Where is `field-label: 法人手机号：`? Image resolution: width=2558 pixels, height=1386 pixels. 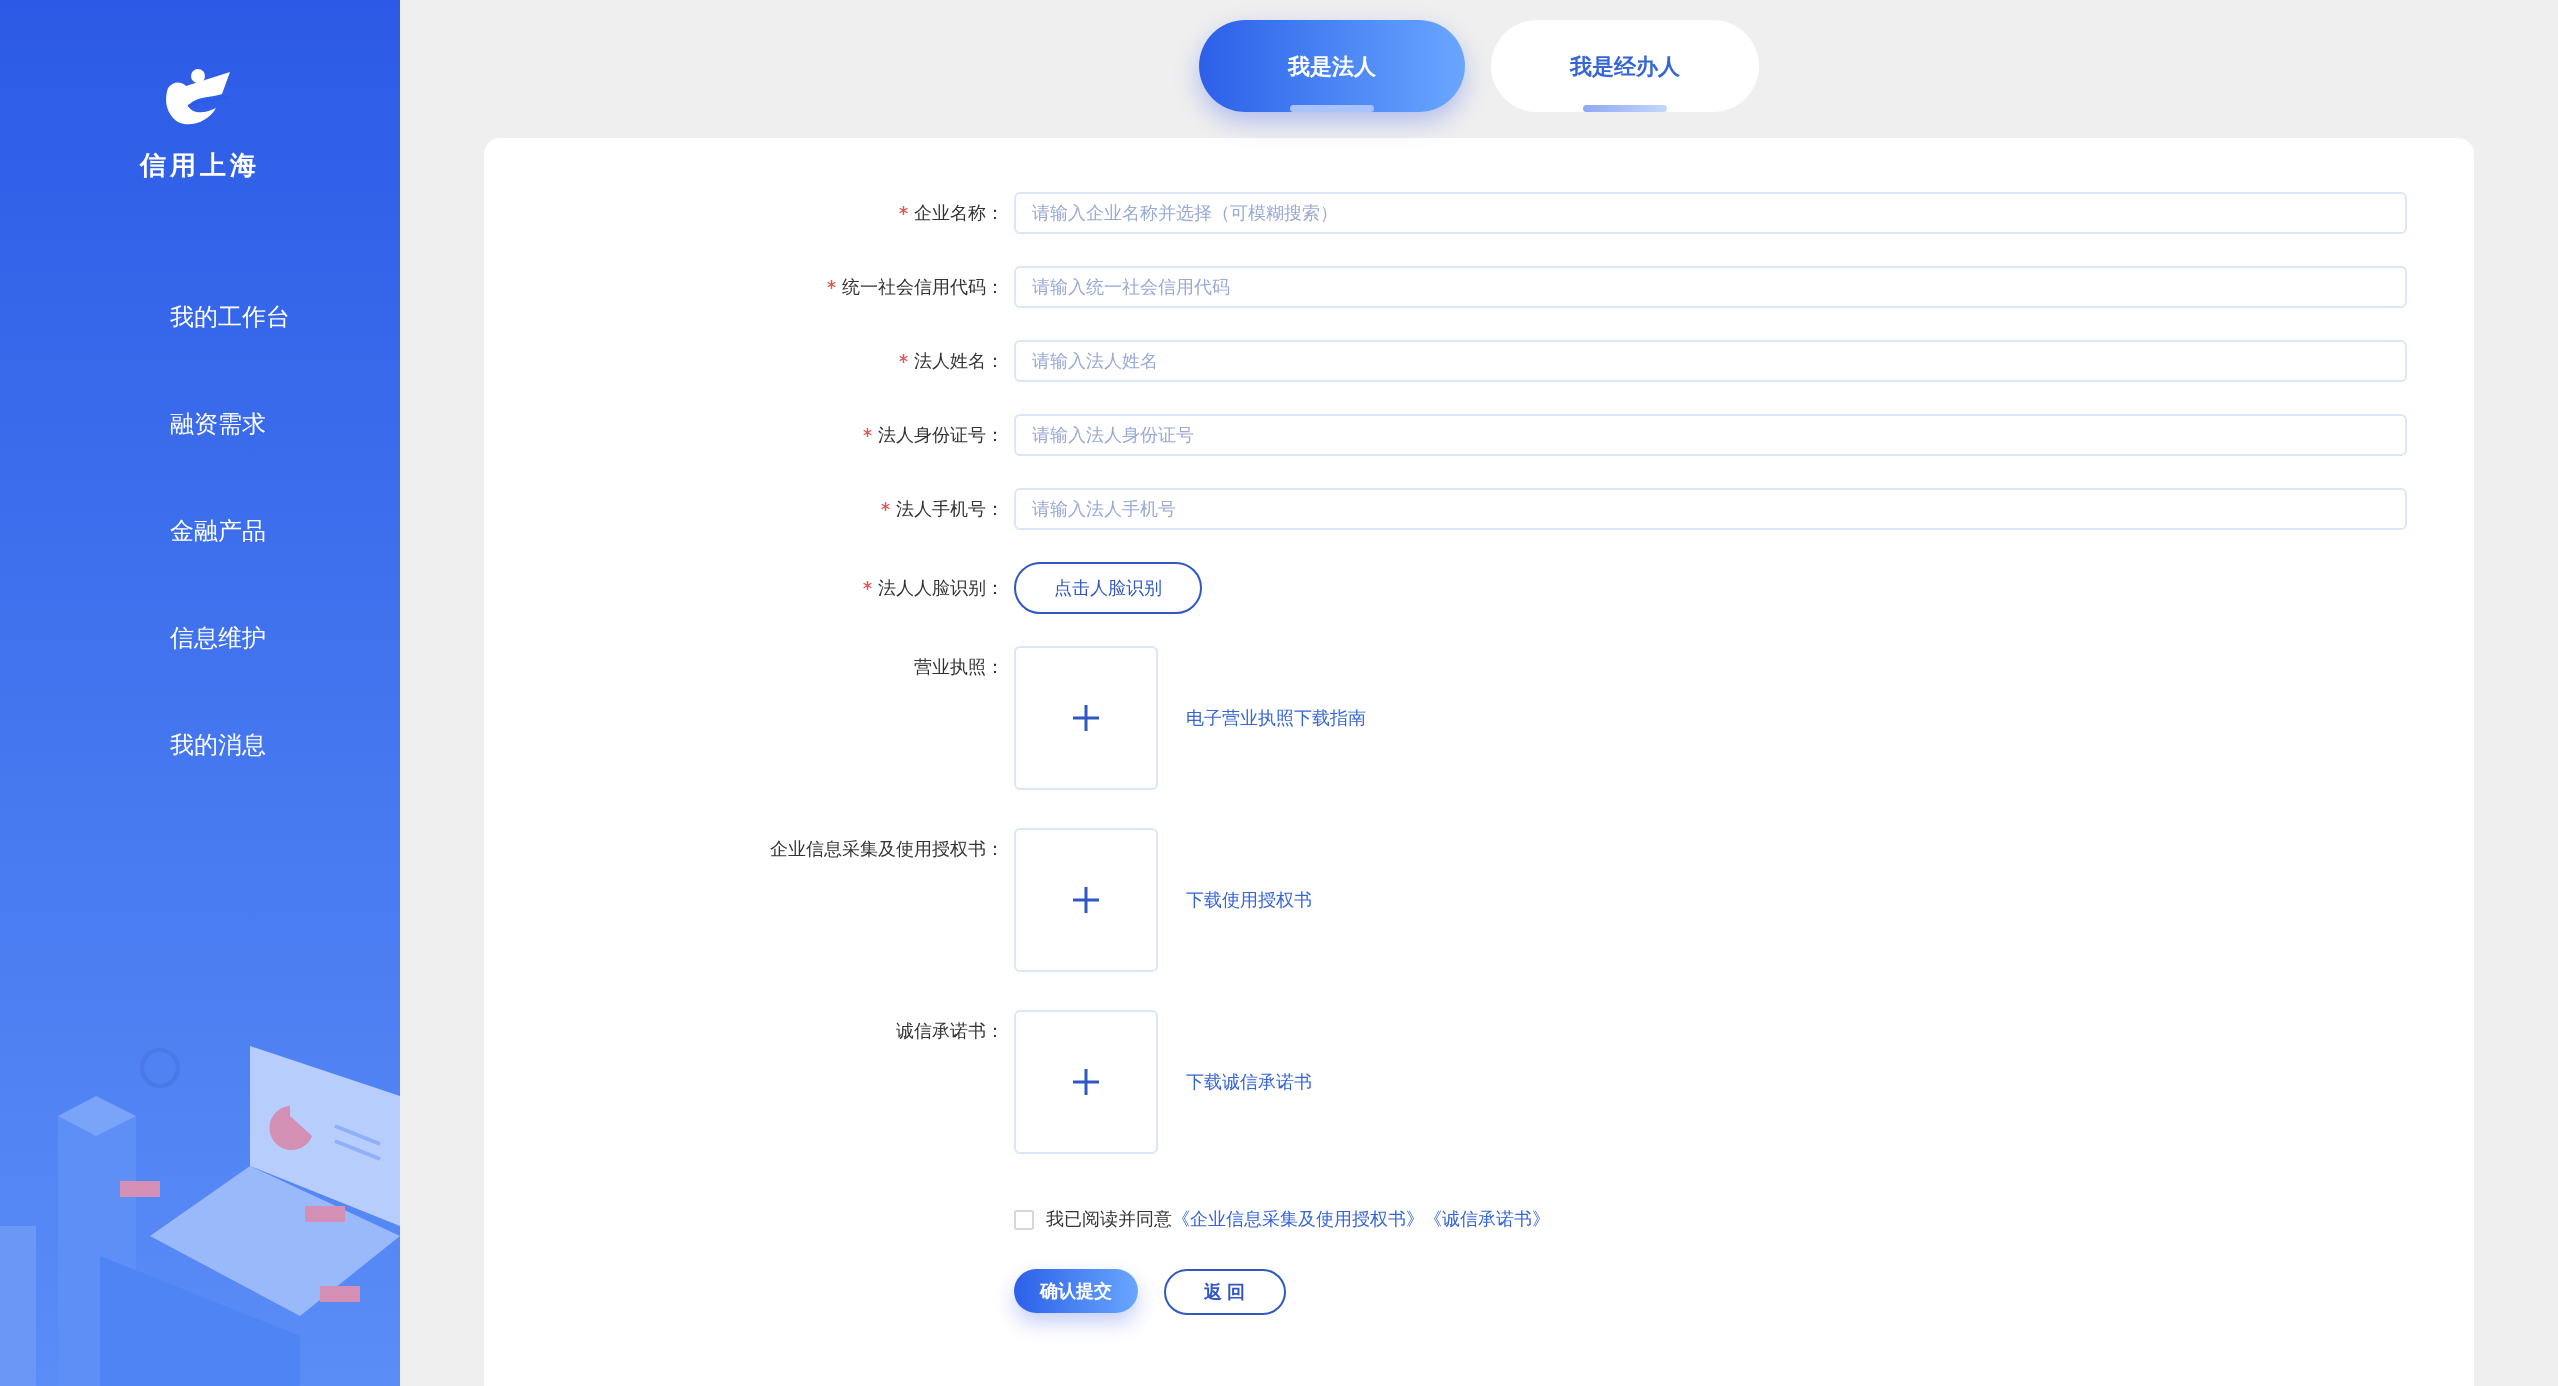
field-label: 法人手机号： is located at coordinates (950, 509).